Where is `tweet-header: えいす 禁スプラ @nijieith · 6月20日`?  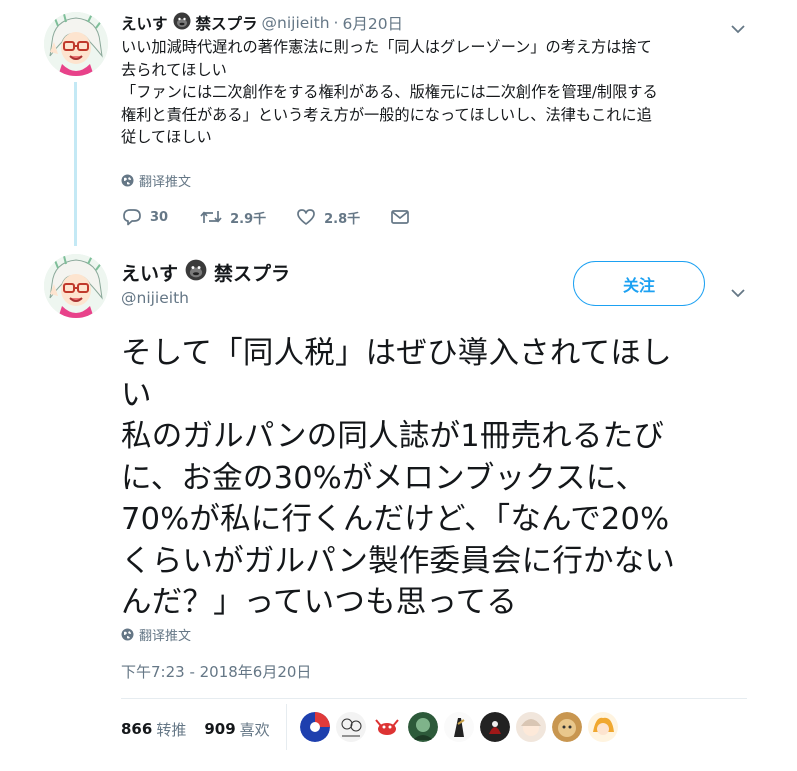
tweet-header: えいす 禁スプラ @nijieith · 6月20日 is located at coordinates (262, 23).